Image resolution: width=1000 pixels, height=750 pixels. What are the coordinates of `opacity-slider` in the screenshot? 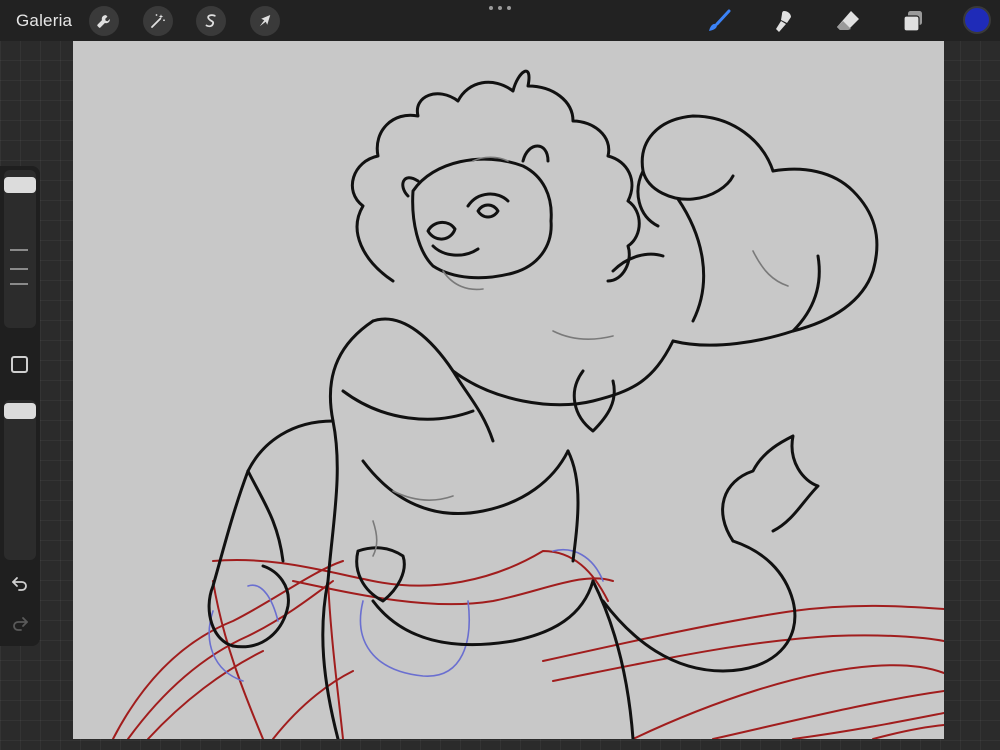 It's located at (20, 480).